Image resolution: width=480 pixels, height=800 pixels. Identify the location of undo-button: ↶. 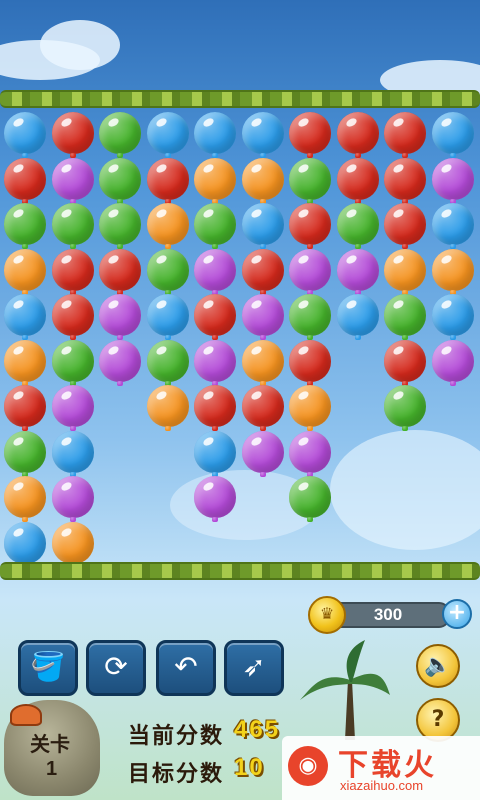
(186, 668).